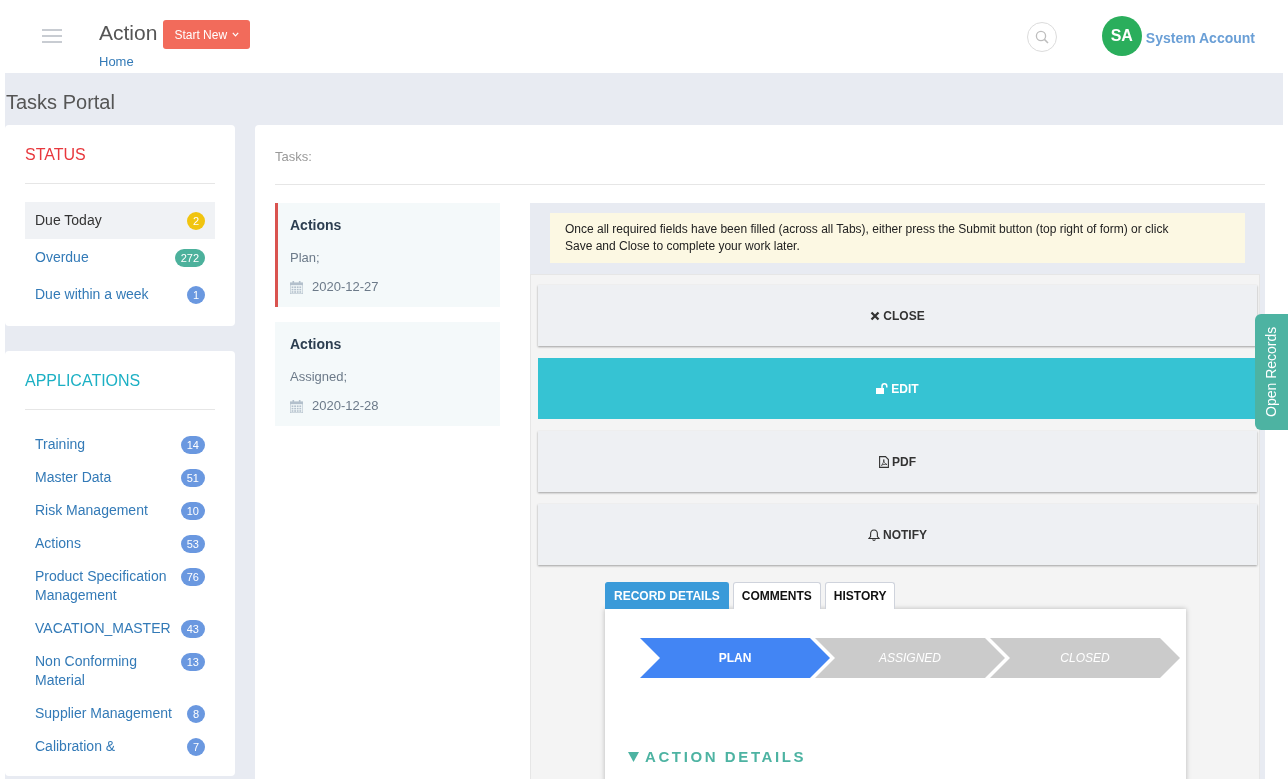  Describe the element at coordinates (120, 713) in the screenshot. I see `application-link: Supplier Management 8` at that location.